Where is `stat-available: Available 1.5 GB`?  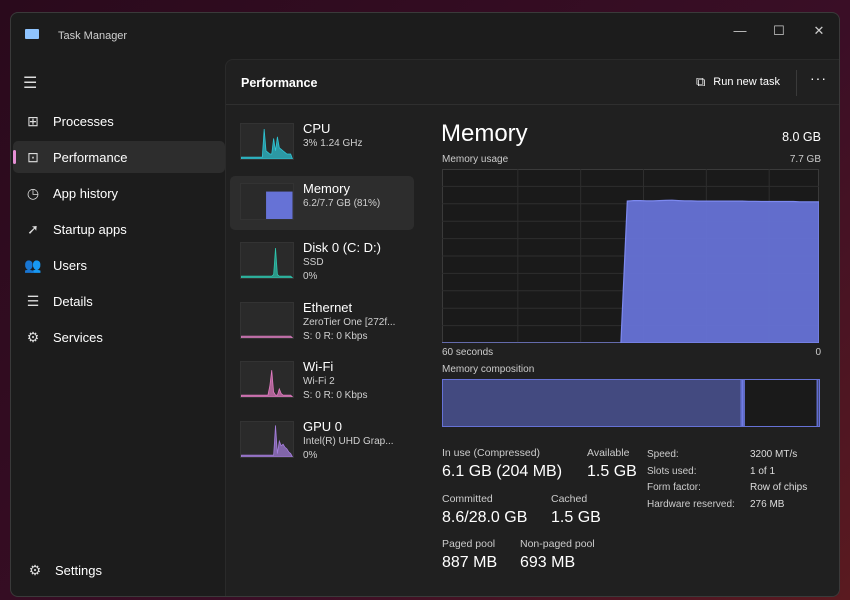 stat-available: Available 1.5 GB is located at coordinates (612, 464).